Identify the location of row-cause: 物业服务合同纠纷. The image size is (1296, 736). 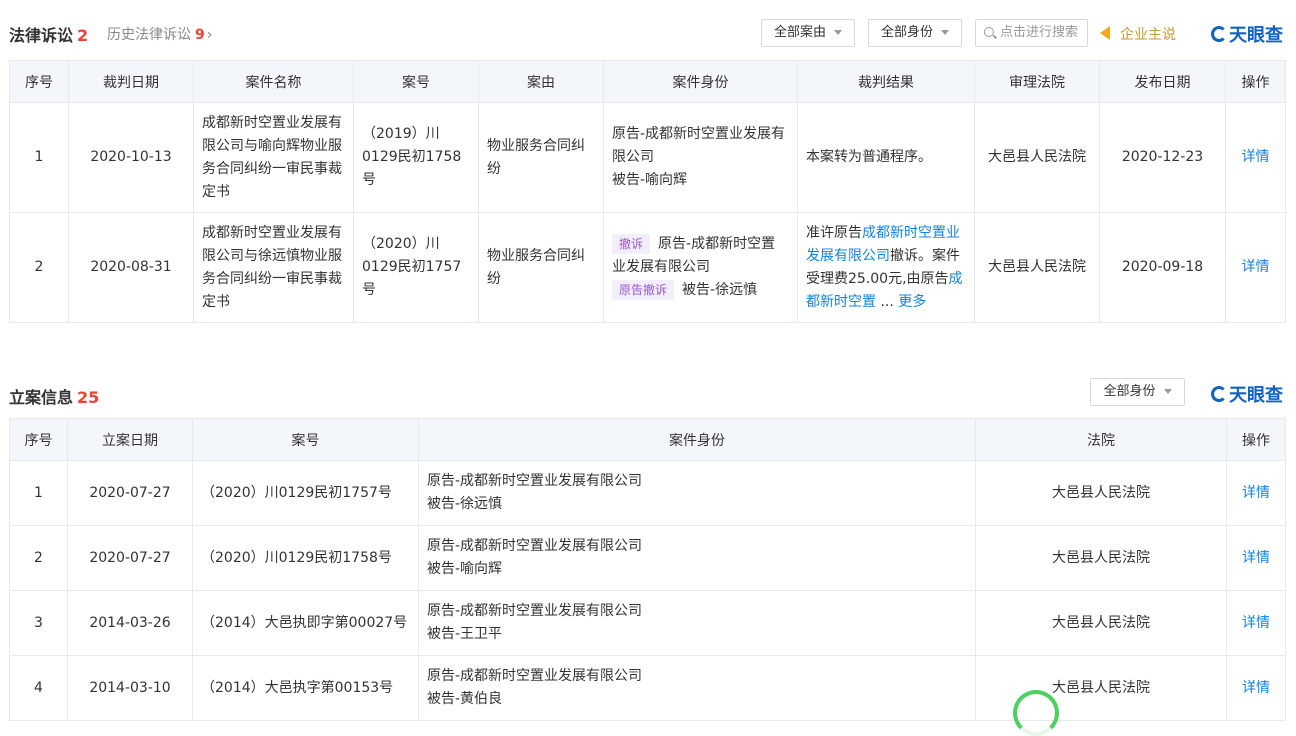
(541, 157).